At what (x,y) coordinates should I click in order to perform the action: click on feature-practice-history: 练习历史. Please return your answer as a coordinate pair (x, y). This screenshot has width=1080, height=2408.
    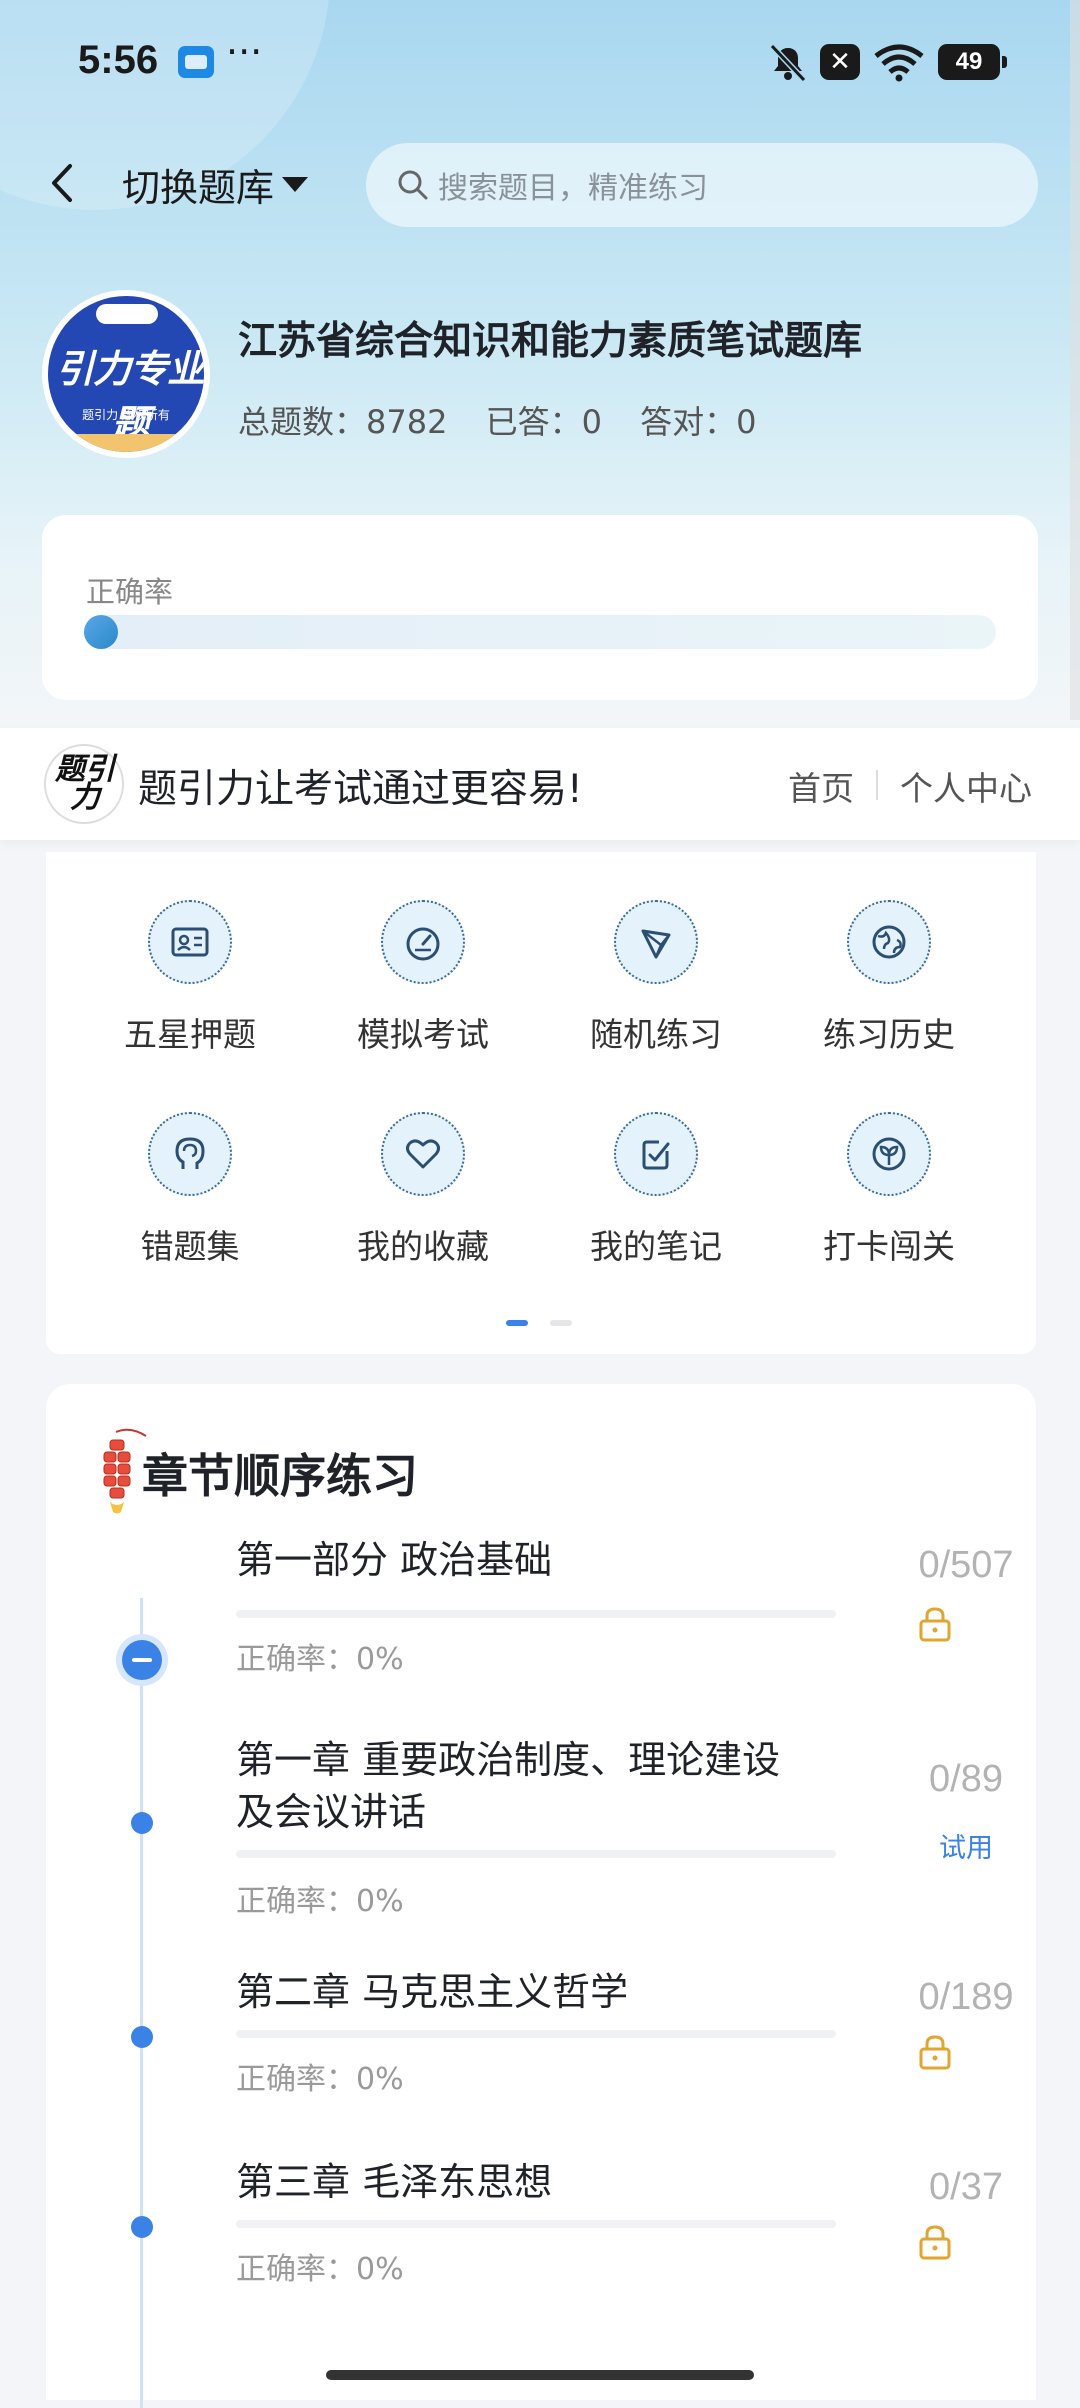
    Looking at the image, I should click on (889, 978).